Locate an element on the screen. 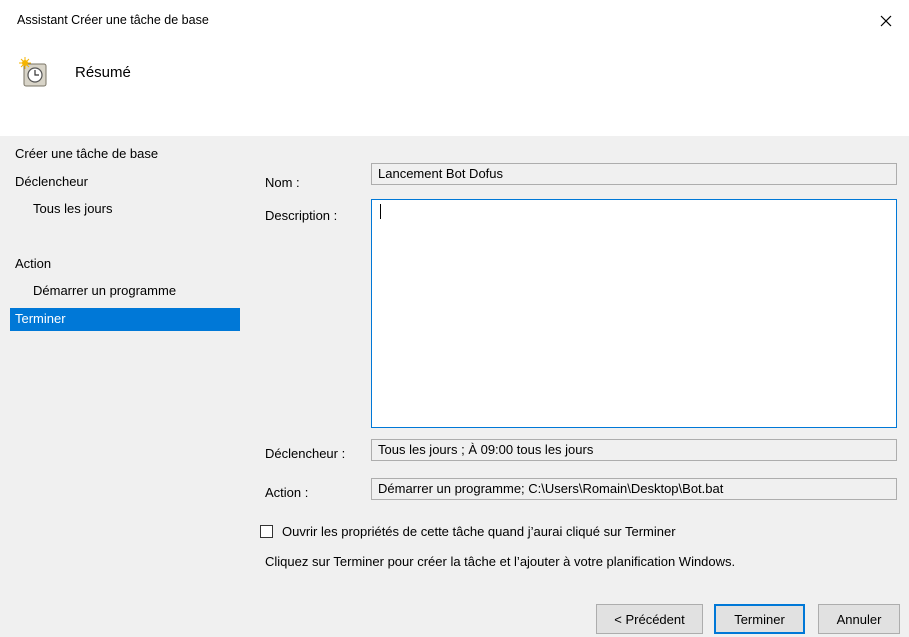 This screenshot has height=637, width=909. nav-item-create-task: Créer une tâche de base is located at coordinates (125, 157).